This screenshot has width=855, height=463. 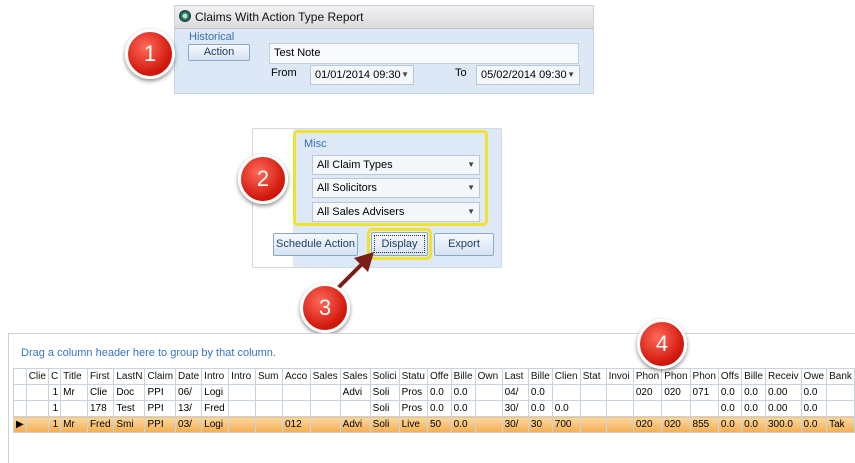 I want to click on historical-group-label: Historical, so click(x=212, y=37).